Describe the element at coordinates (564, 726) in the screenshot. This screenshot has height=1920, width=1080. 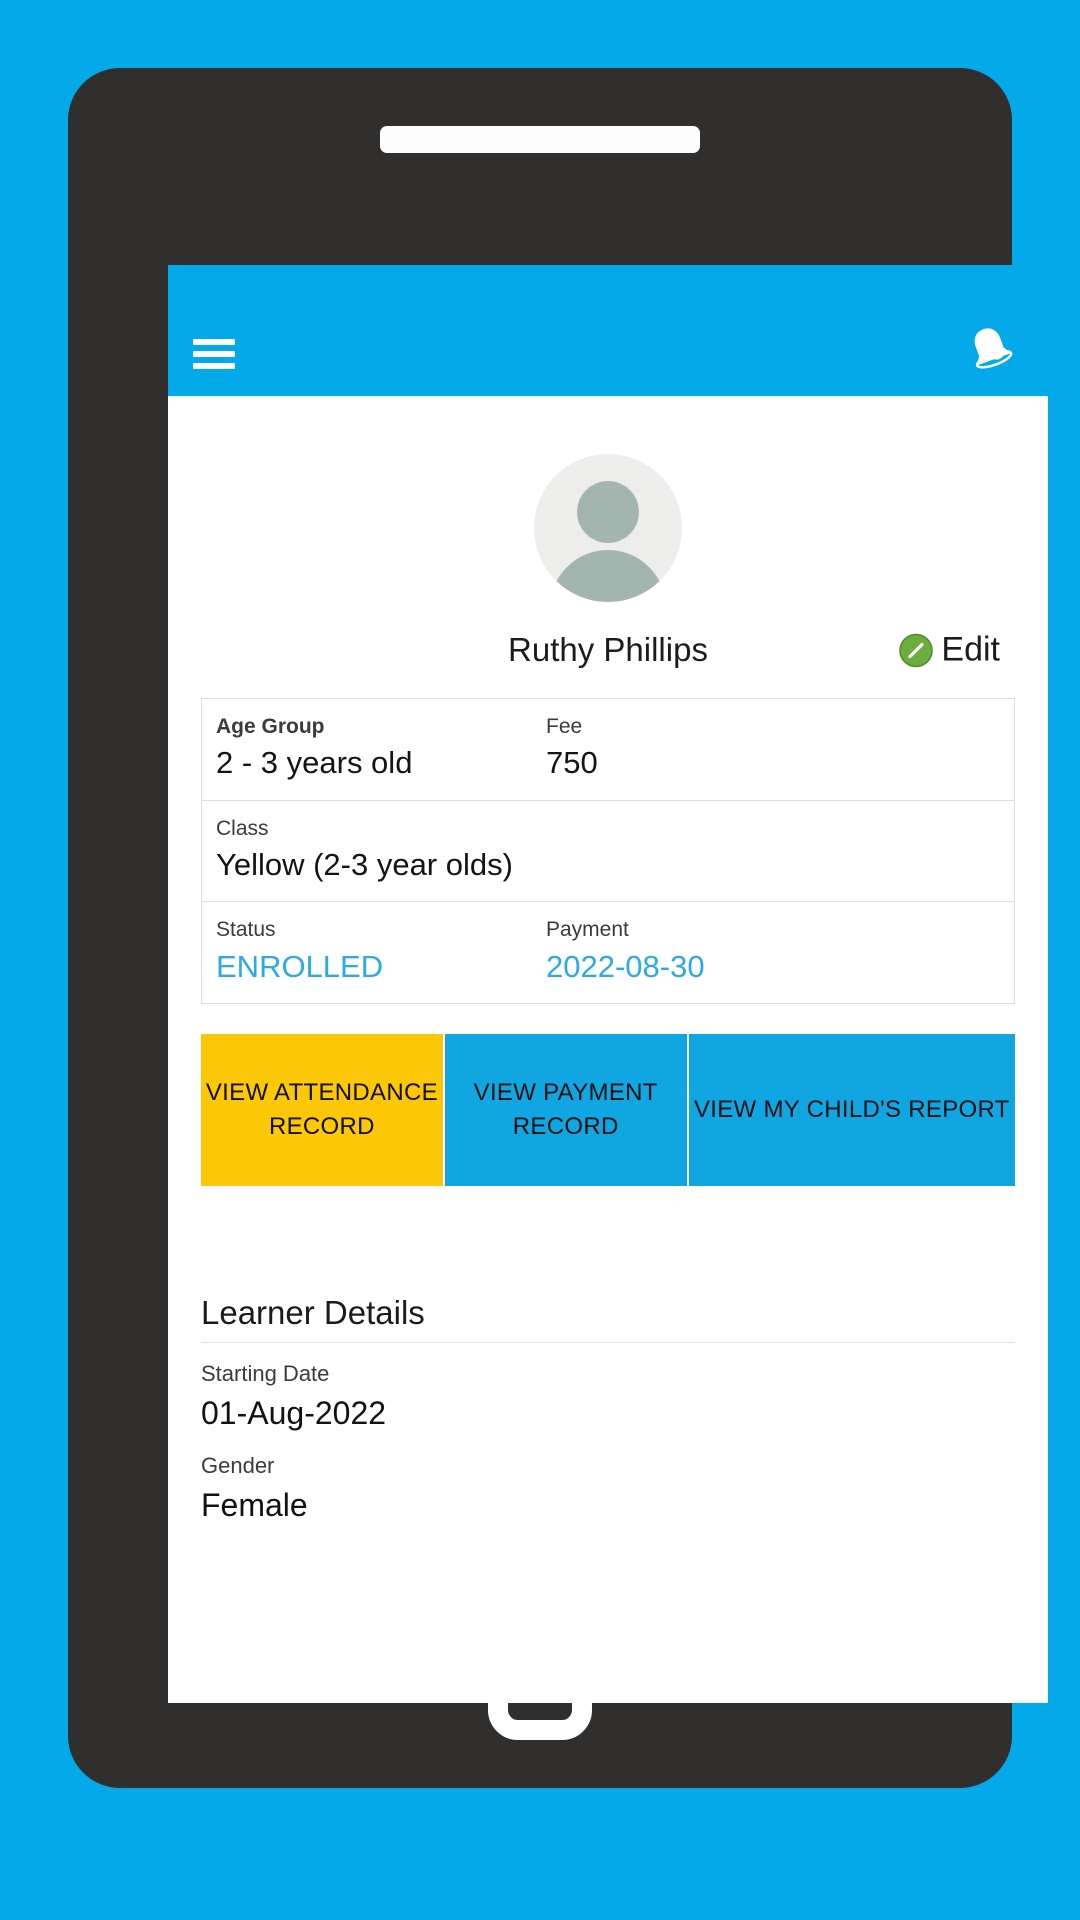
I see `field-label: Fee` at that location.